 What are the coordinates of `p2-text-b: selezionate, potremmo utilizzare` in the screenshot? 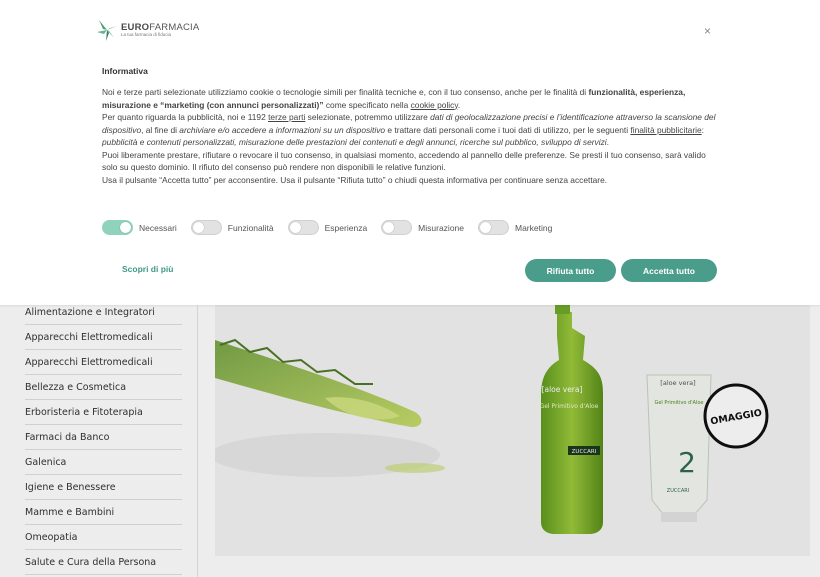 It's located at (368, 117).